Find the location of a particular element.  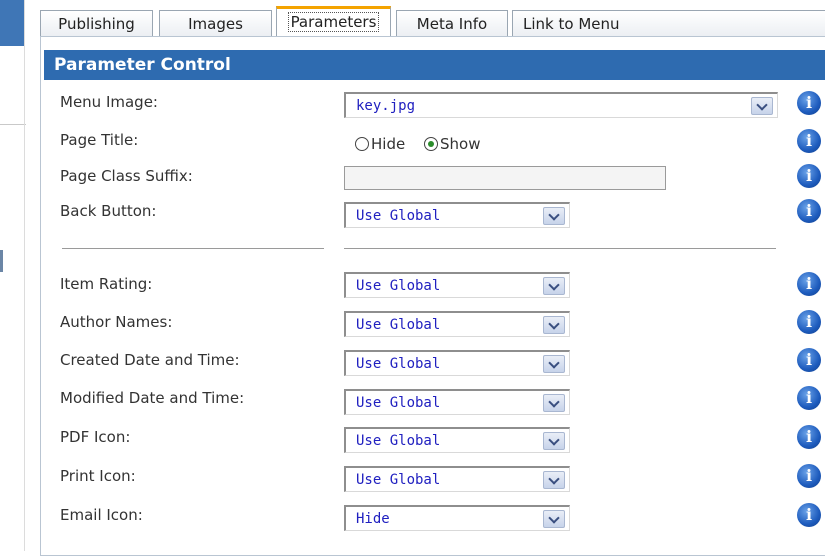

pdf-icon-label: PDF Icon: is located at coordinates (95, 437).